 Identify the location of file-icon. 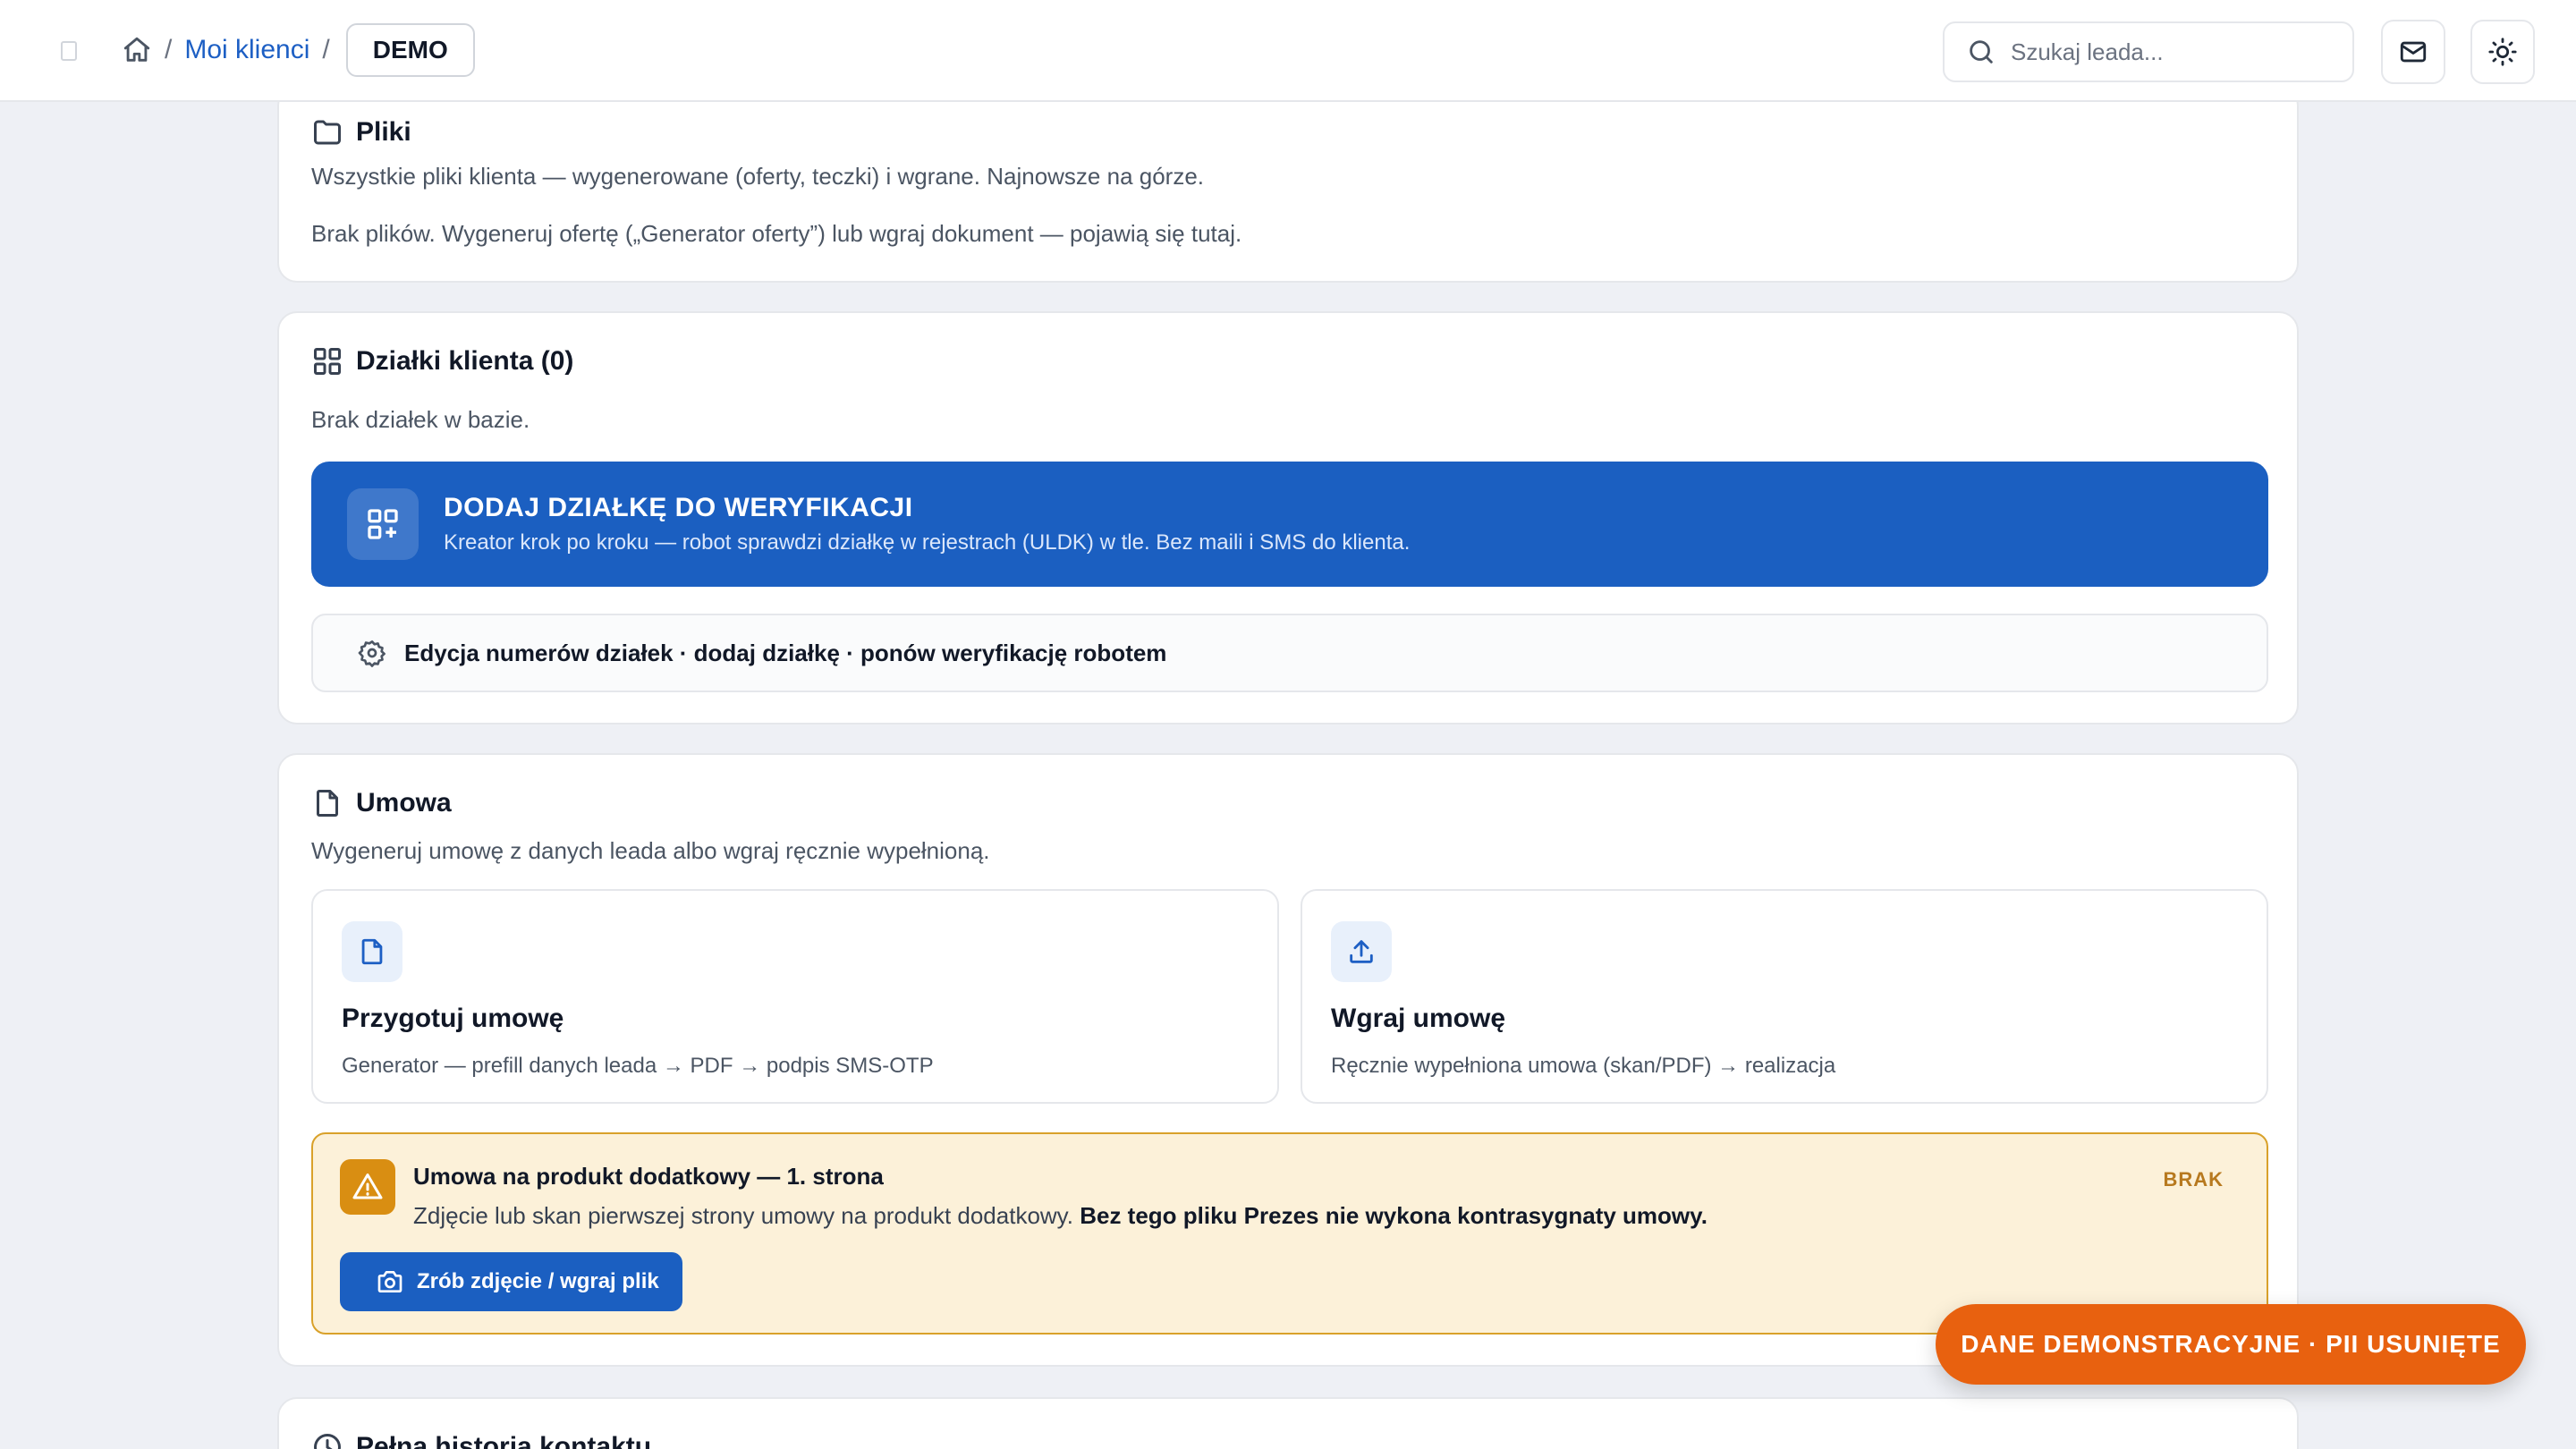
(372, 951).